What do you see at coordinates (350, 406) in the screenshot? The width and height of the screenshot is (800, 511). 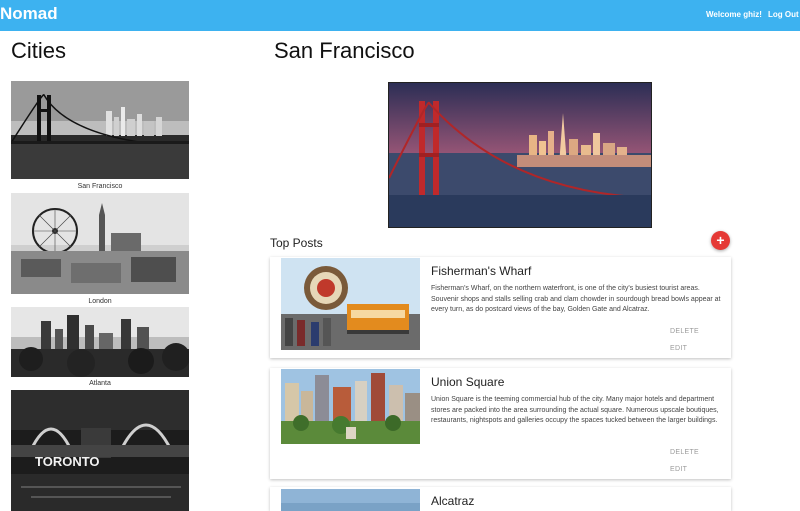 I see `post-image-union-square` at bounding box center [350, 406].